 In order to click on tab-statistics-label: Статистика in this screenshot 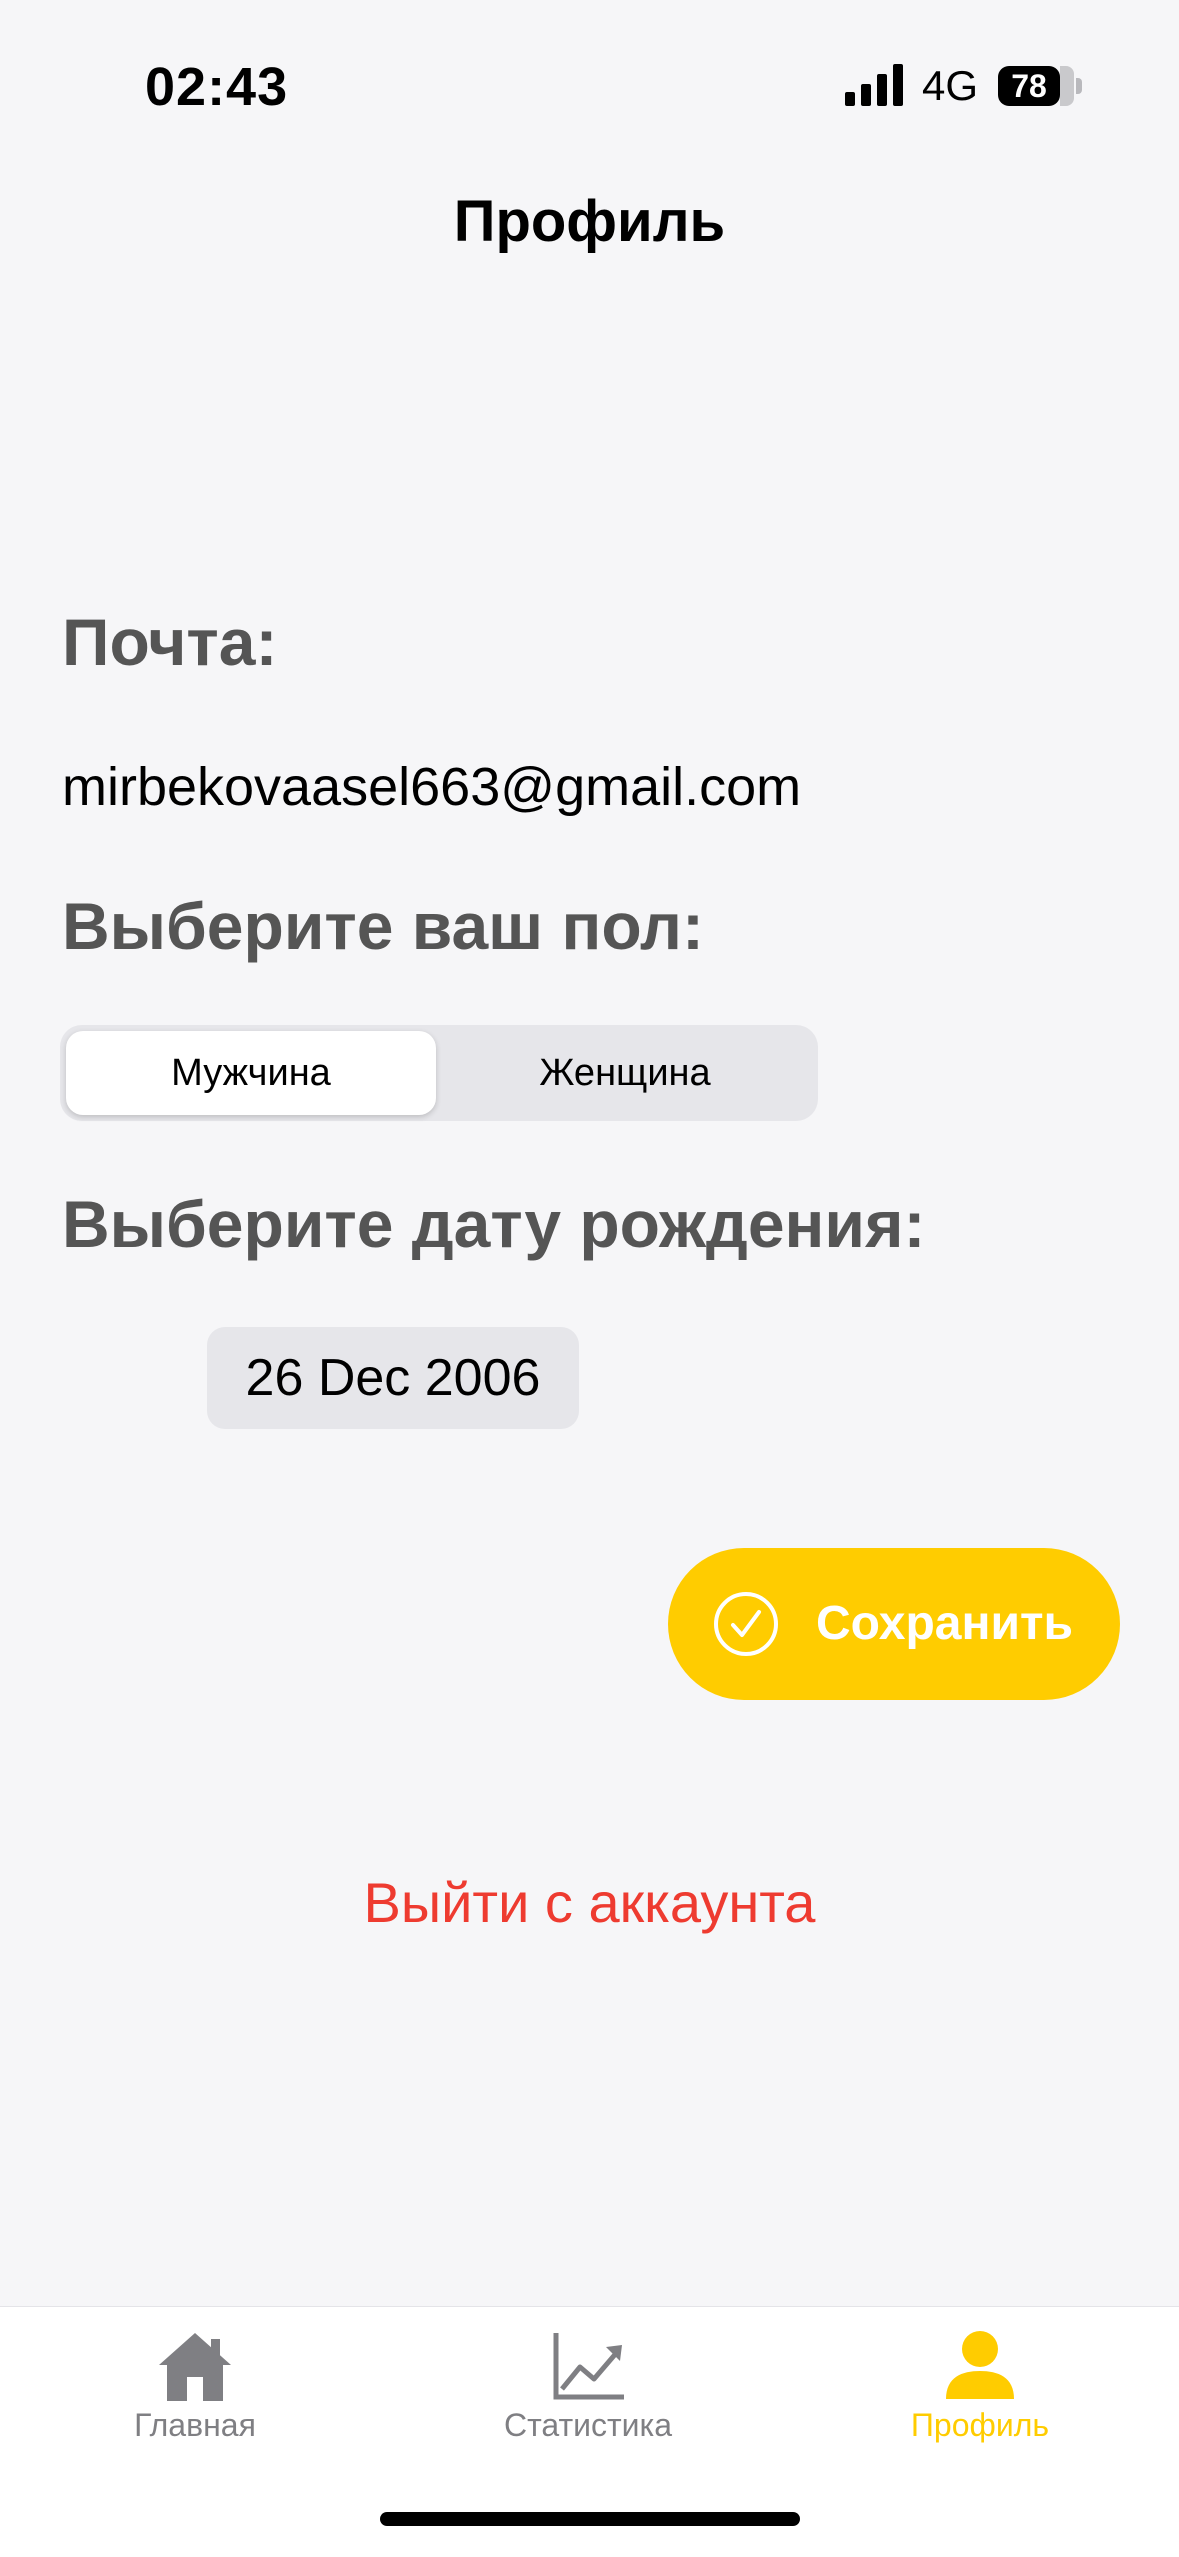, I will do `click(588, 2425)`.